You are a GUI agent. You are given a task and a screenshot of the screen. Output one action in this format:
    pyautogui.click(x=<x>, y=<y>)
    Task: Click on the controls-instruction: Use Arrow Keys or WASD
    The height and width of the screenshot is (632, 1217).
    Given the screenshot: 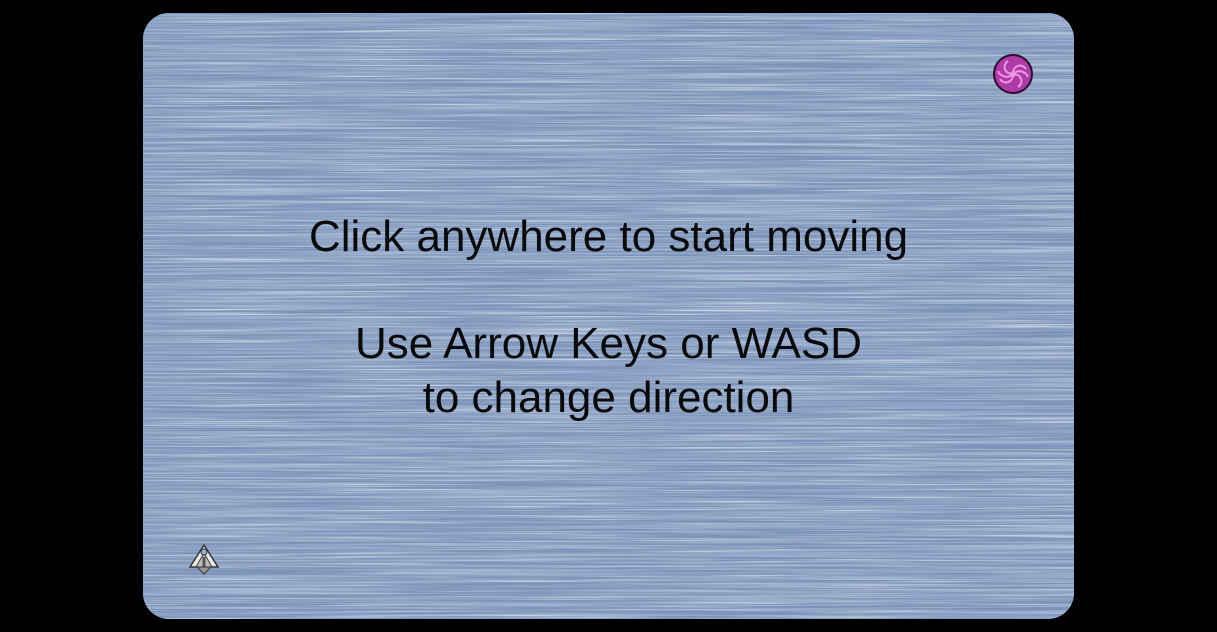 What is the action you would take?
    pyautogui.click(x=608, y=343)
    